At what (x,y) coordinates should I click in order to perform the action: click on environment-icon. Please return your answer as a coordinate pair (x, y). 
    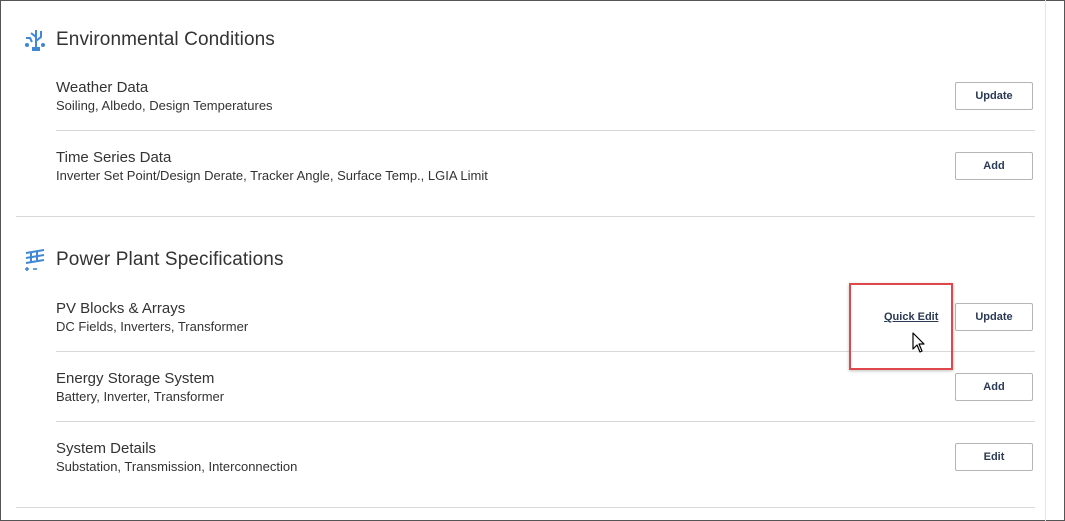
    Looking at the image, I should click on (35, 40).